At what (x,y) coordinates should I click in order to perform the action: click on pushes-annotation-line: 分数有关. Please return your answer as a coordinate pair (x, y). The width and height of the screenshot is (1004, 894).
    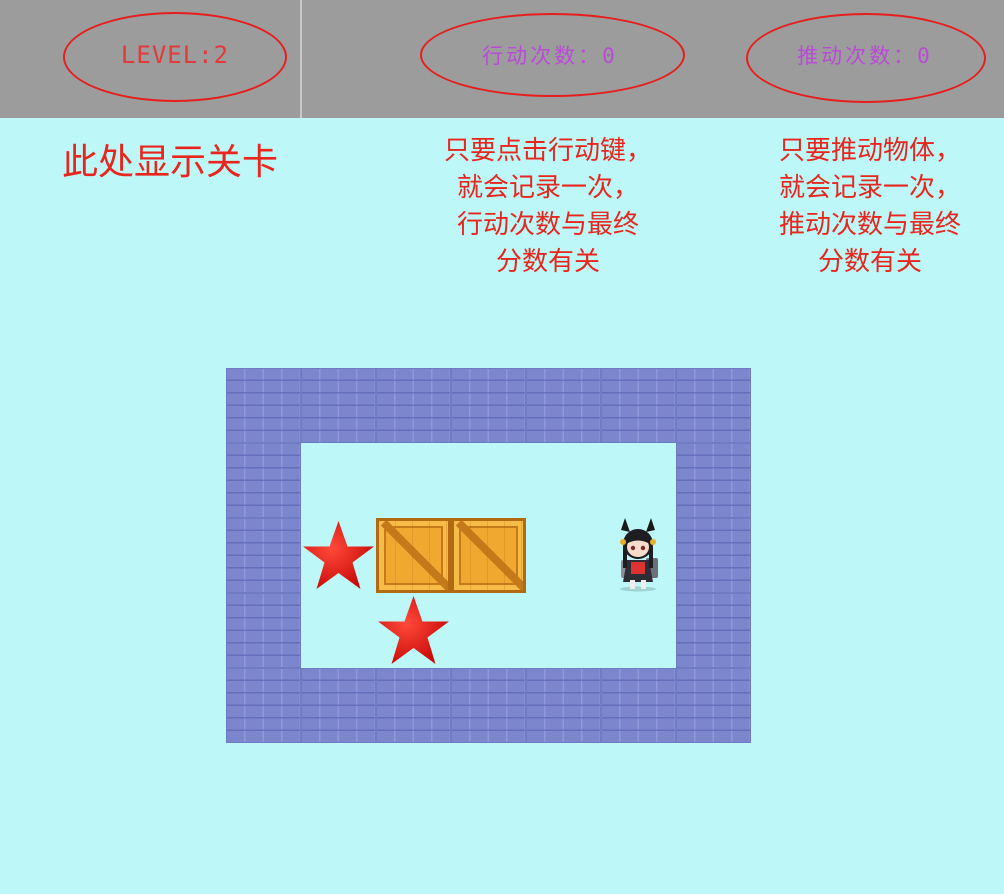
    Looking at the image, I should click on (869, 262).